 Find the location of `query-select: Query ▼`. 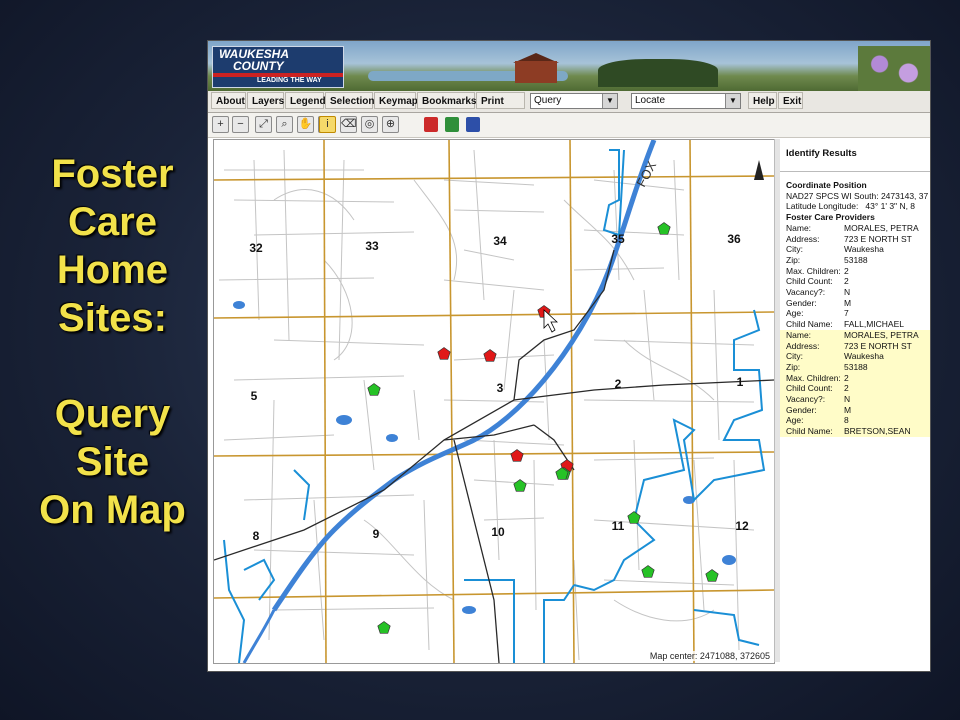

query-select: Query ▼ is located at coordinates (574, 101).